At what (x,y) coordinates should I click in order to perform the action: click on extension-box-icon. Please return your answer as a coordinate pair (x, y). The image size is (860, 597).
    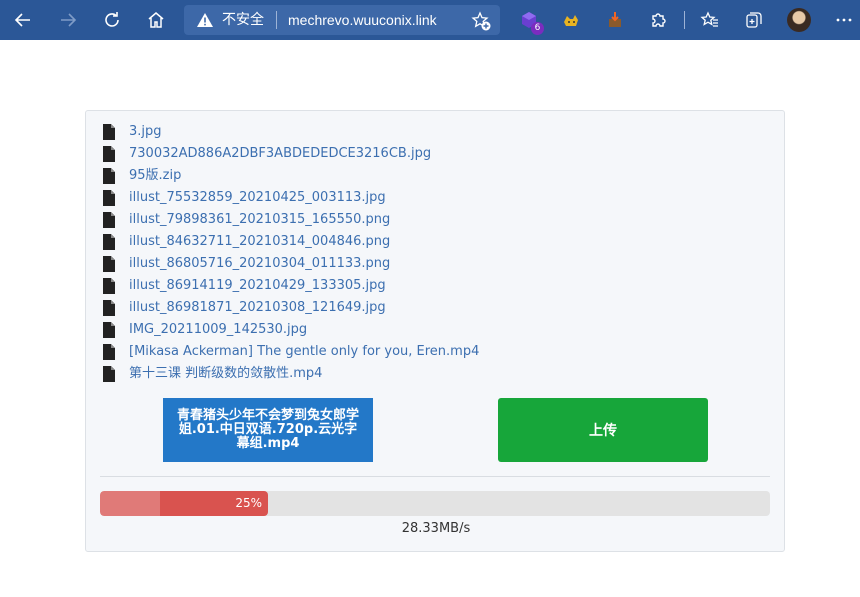
    Looking at the image, I should click on (615, 19).